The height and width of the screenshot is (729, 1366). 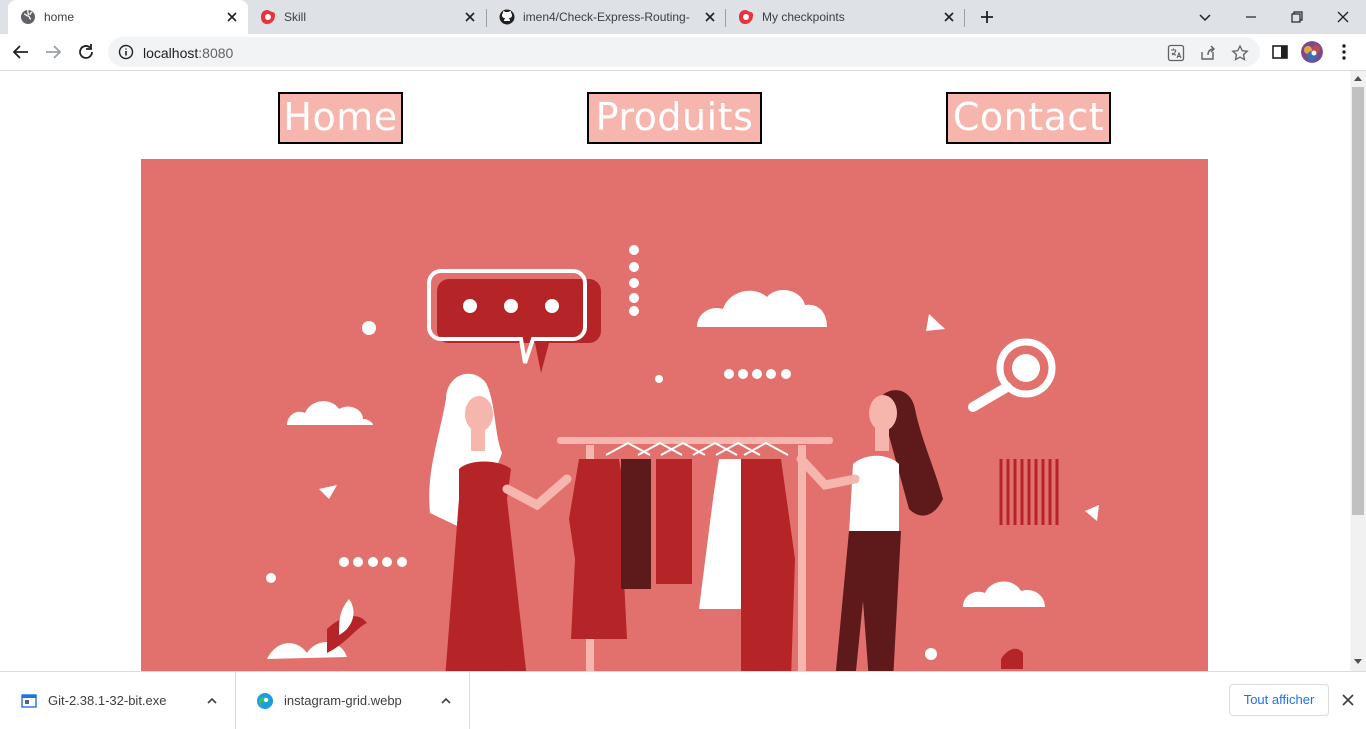 What do you see at coordinates (343, 700) in the screenshot?
I see `download-filename: instagram-grid.webp` at bounding box center [343, 700].